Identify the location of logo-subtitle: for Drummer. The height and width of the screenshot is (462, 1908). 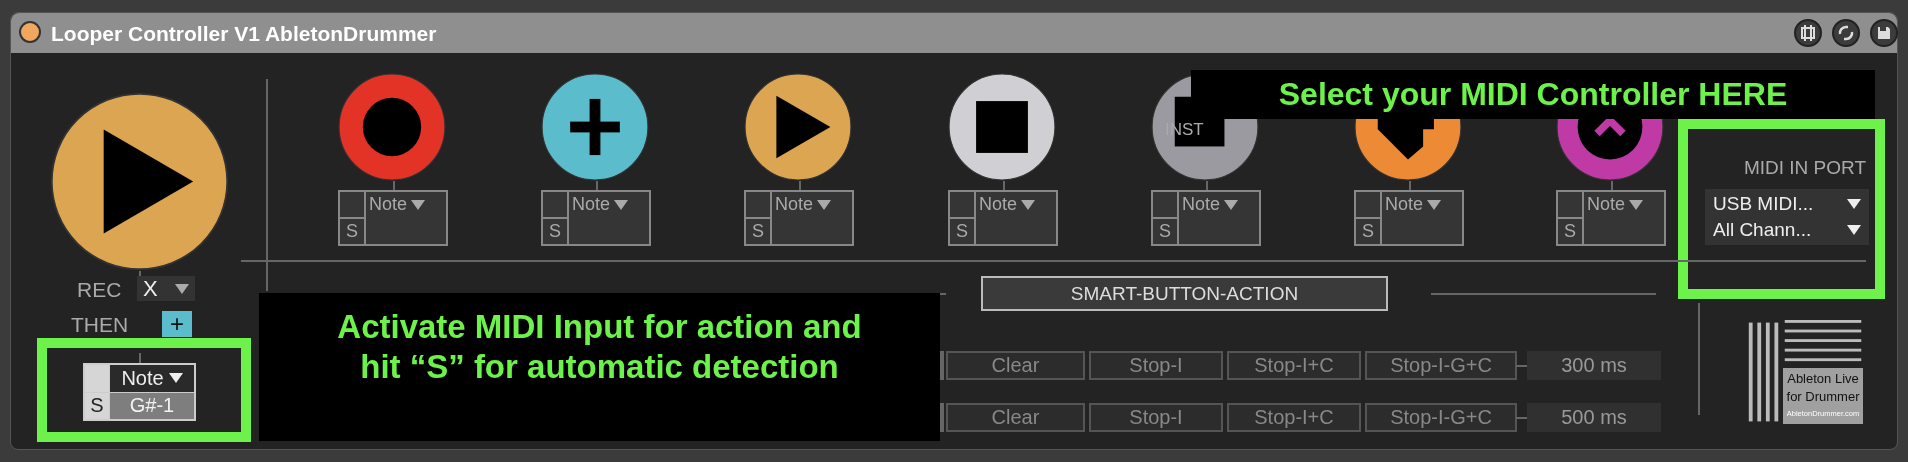
(1823, 396).